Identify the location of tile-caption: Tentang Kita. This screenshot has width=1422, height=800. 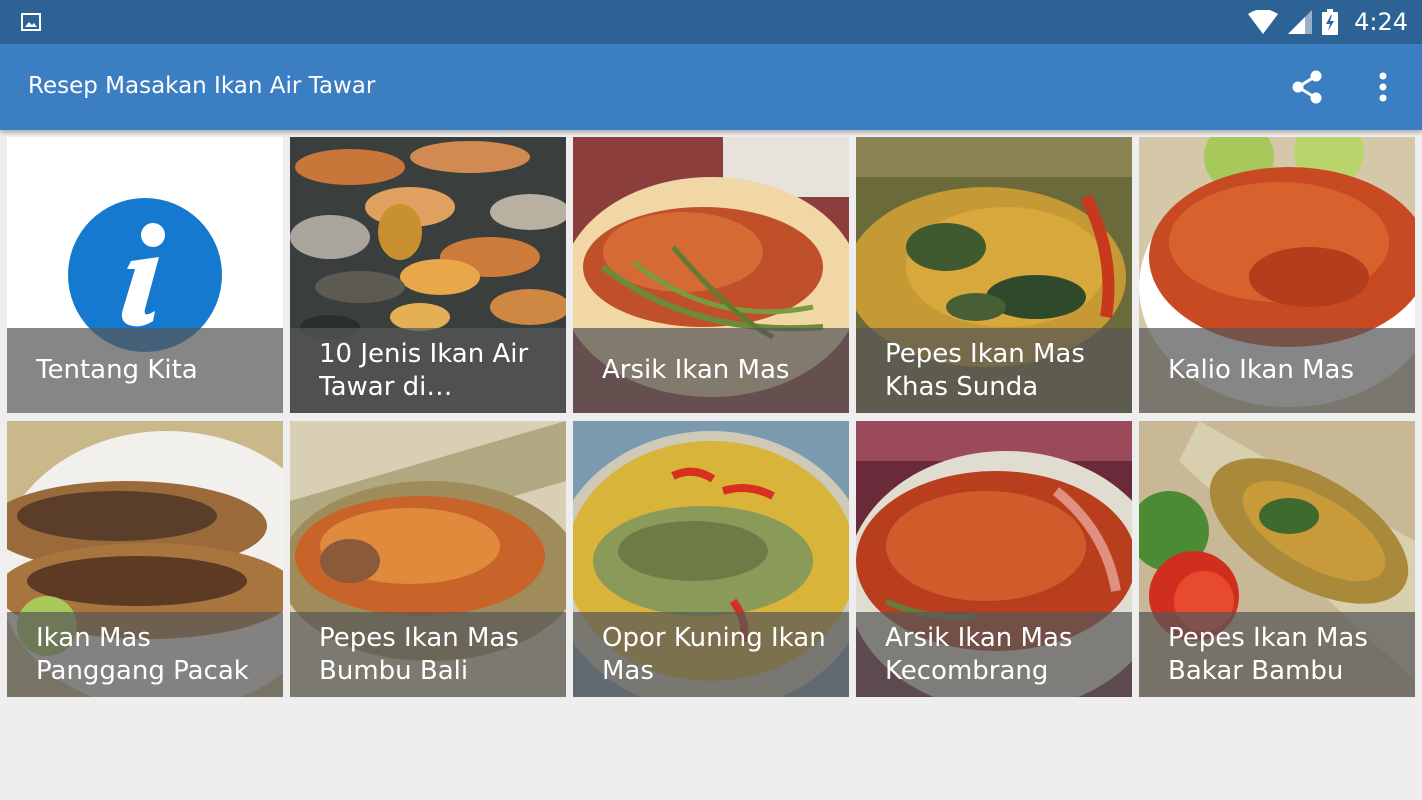
(145, 370).